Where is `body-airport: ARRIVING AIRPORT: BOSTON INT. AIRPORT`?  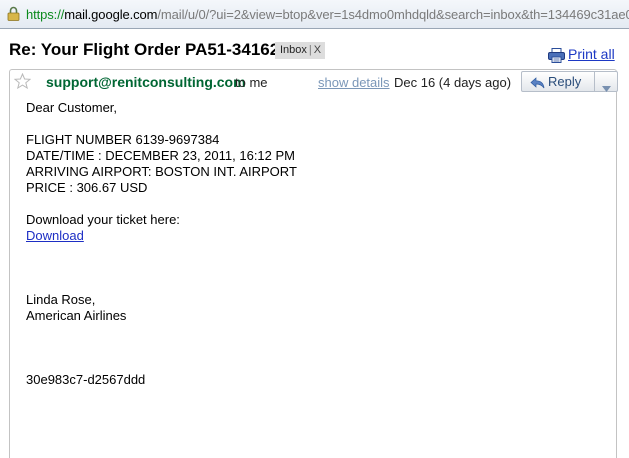
body-airport: ARRIVING AIRPORT: BOSTON INT. AIRPORT is located at coordinates (161, 171).